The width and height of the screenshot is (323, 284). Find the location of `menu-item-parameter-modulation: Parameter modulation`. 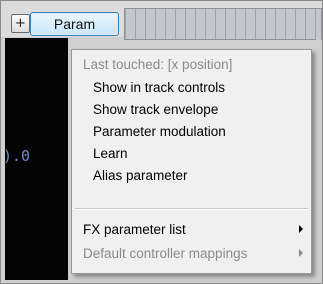

menu-item-parameter-modulation: Parameter modulation is located at coordinates (191, 131).